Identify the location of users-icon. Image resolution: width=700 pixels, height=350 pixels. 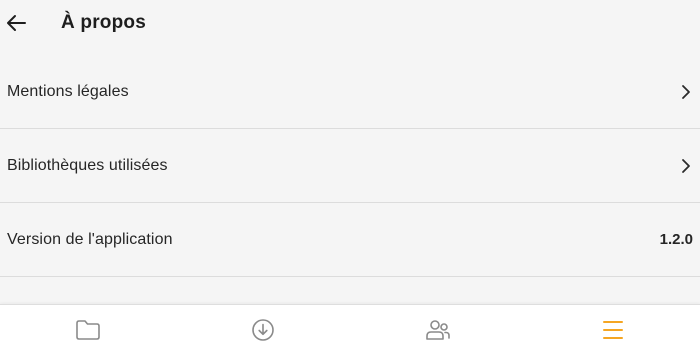
(437, 330).